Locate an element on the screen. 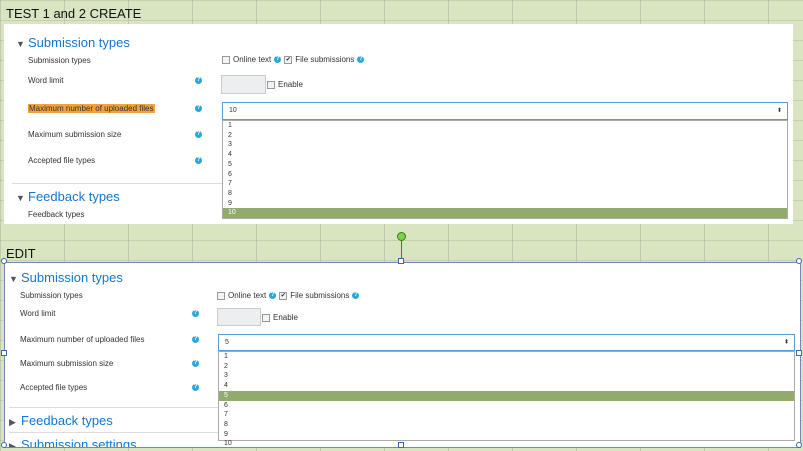  submission-settings-heading: ▶ Submission settings is located at coordinates (73, 442).